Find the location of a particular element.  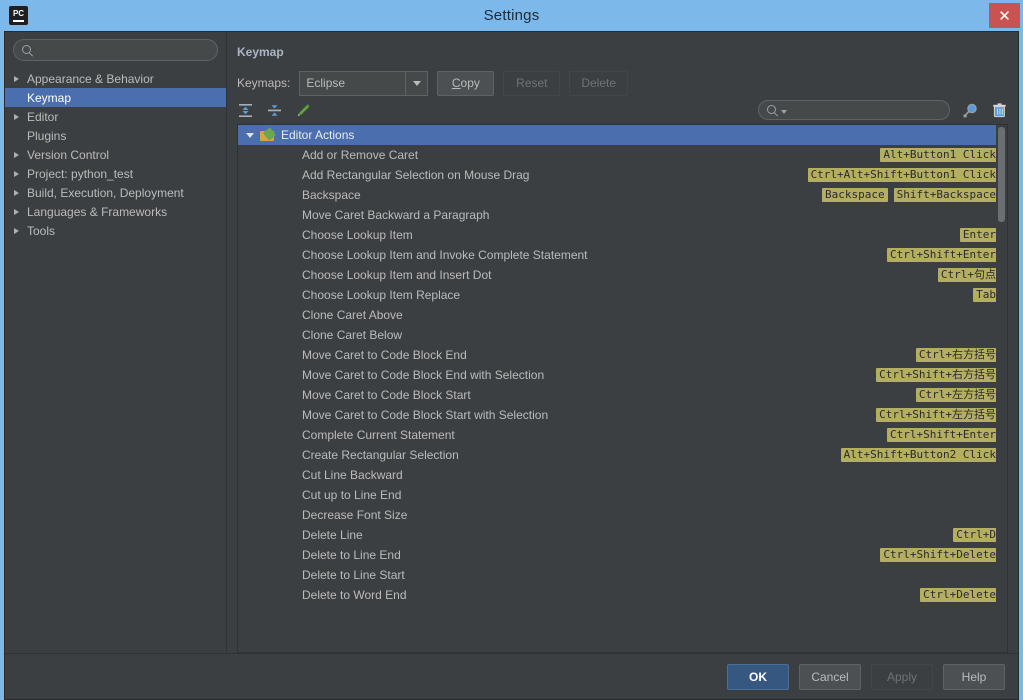

tree-row: Move Caret to Code Block Start Ctrl+左方括号 is located at coordinates (622, 395).